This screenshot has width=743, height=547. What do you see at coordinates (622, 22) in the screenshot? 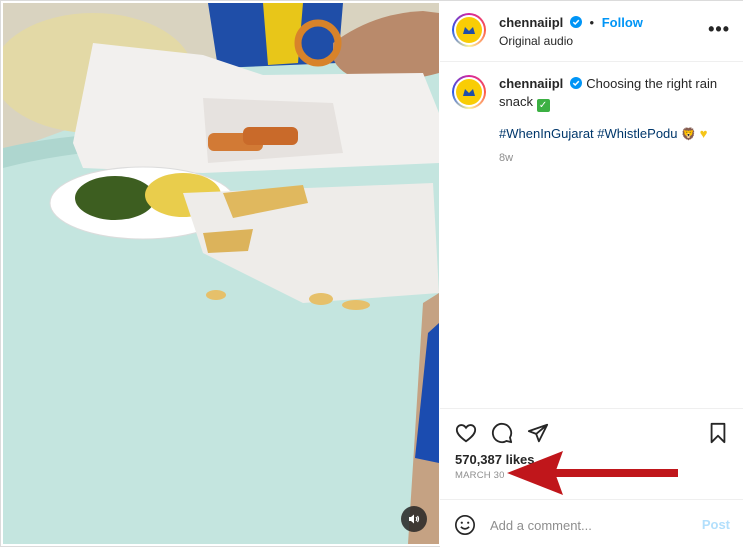
I see `follow-button: Follow` at bounding box center [622, 22].